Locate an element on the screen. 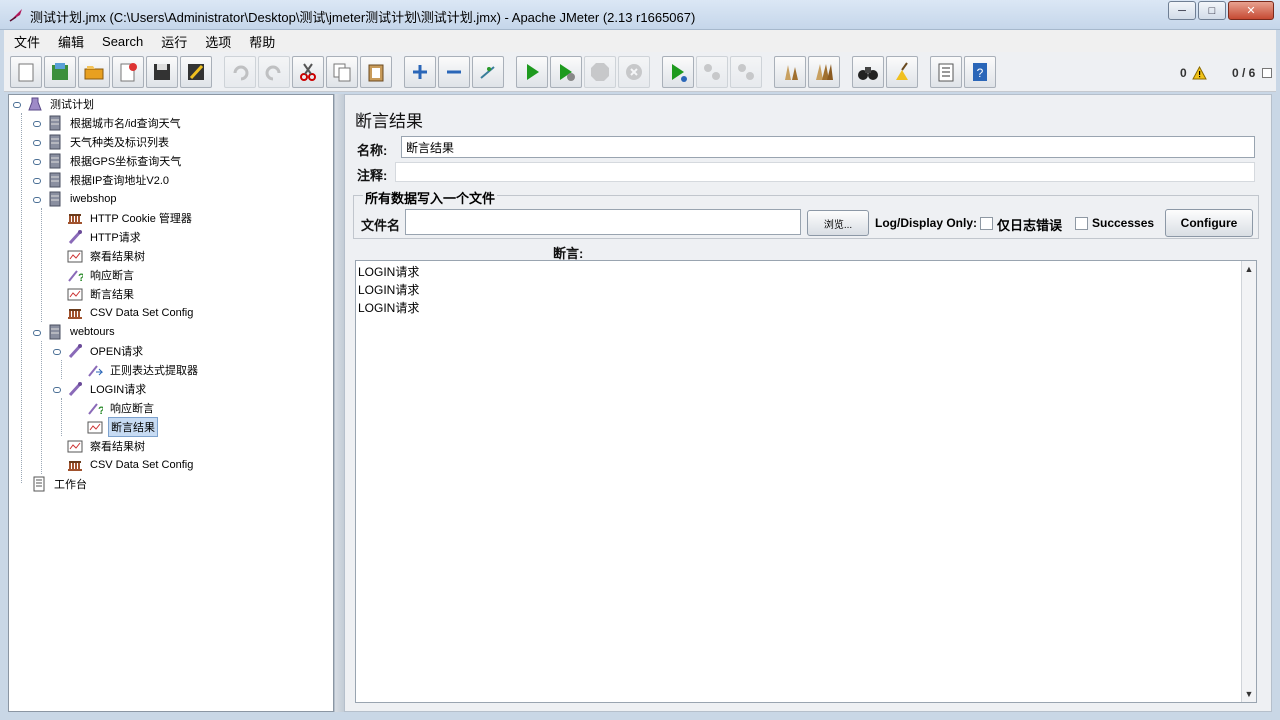  tree-node-listener-selected: 断言结果 is located at coordinates (122, 427).